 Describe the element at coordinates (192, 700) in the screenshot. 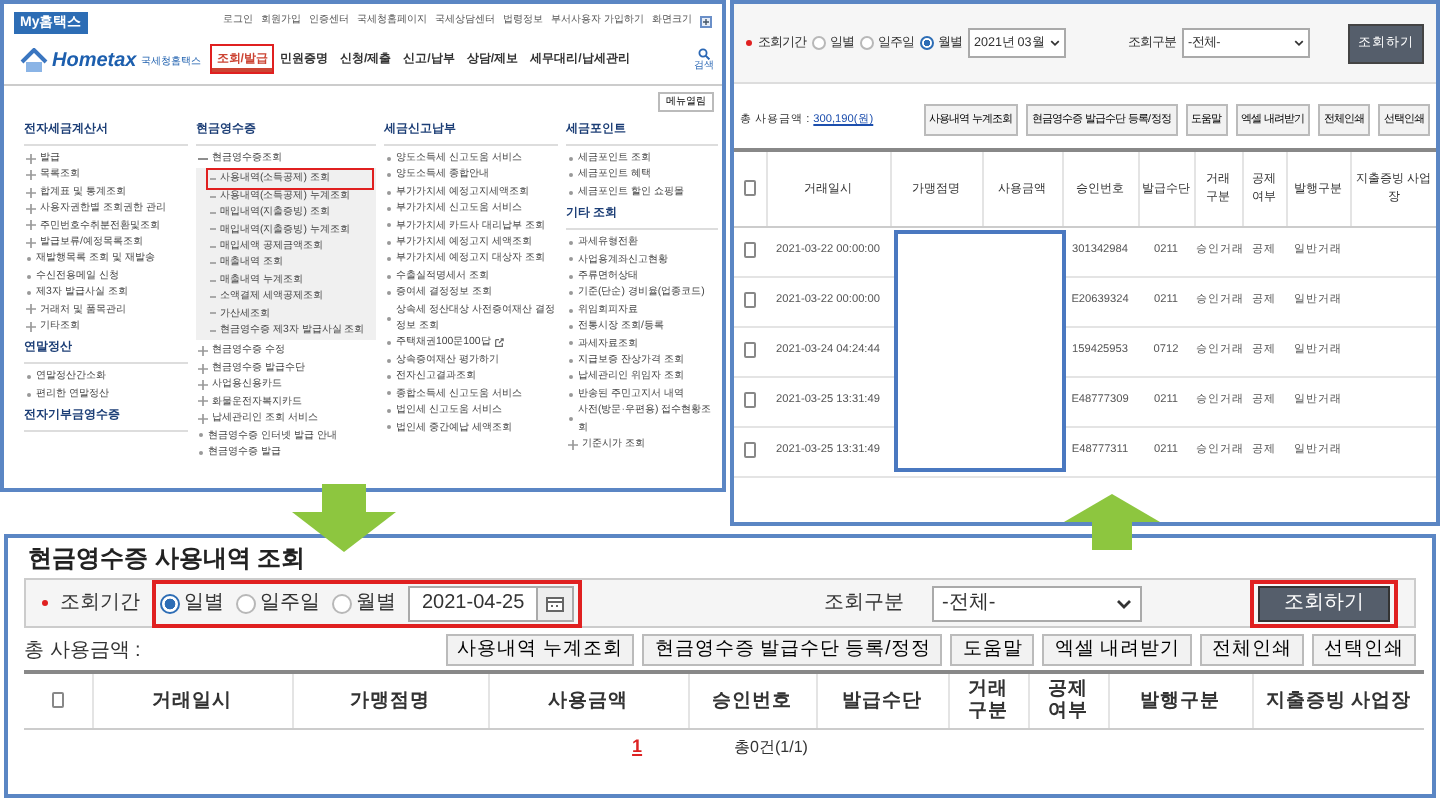

I see `column-header: 거래일시` at that location.